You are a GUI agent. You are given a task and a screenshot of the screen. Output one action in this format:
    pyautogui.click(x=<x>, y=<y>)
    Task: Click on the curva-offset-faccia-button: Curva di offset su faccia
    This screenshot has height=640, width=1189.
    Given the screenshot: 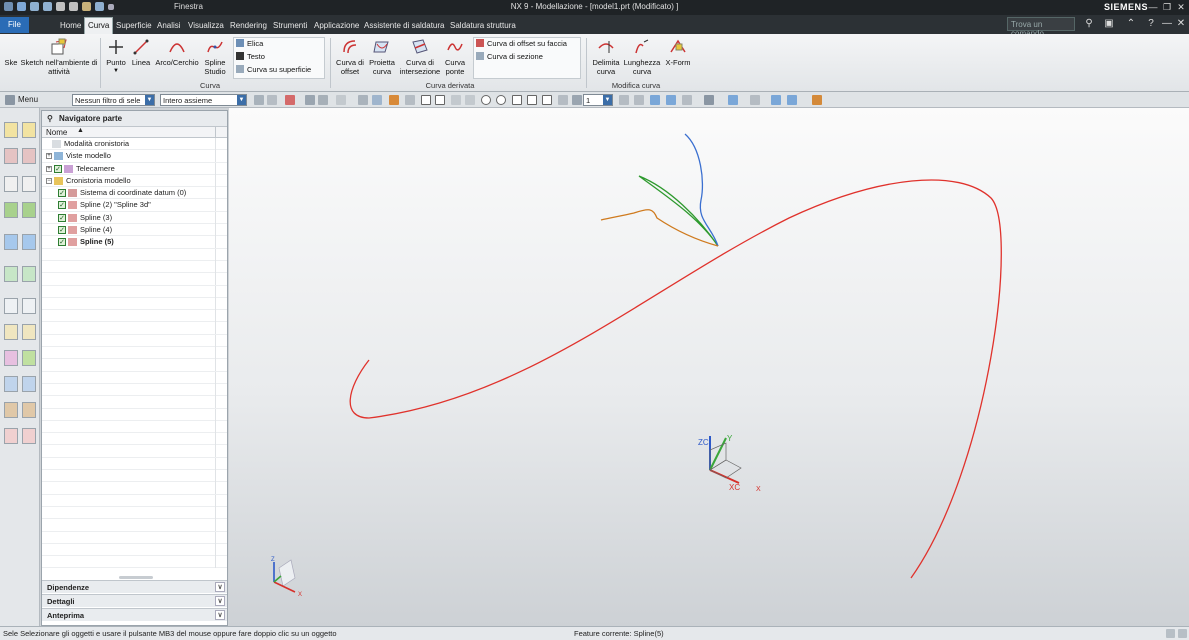 What is the action you would take?
    pyautogui.click(x=521, y=43)
    